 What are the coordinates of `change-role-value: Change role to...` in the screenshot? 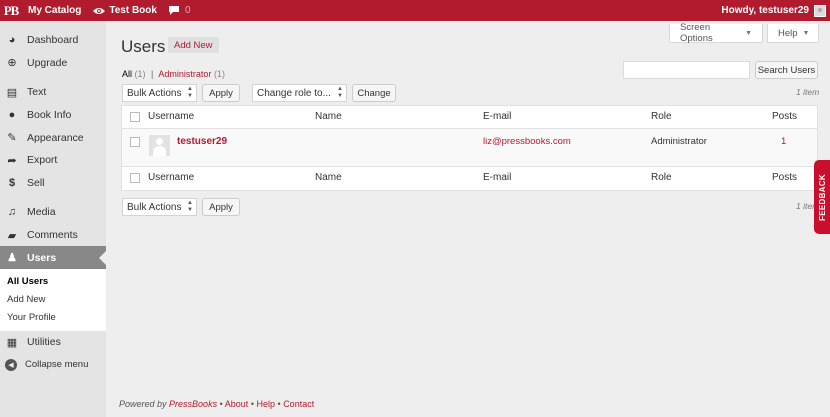 It's located at (294, 93).